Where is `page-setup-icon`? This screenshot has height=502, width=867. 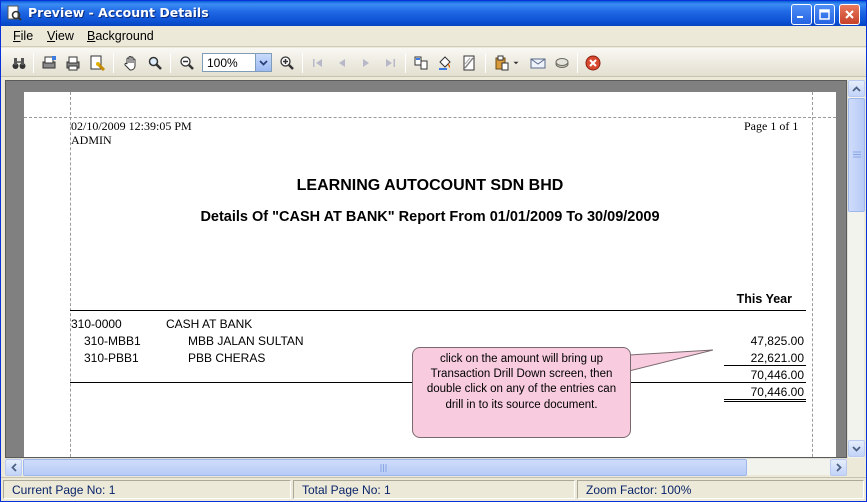
page-setup-icon is located at coordinates (97, 63).